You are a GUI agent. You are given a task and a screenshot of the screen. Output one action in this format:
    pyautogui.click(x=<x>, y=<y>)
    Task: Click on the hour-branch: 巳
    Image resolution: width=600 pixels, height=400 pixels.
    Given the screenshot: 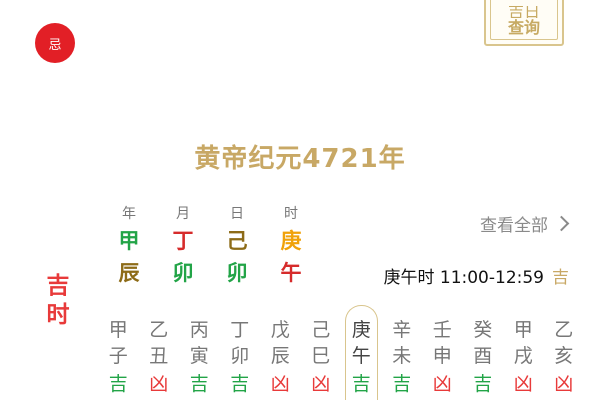 What is the action you would take?
    pyautogui.click(x=321, y=356)
    